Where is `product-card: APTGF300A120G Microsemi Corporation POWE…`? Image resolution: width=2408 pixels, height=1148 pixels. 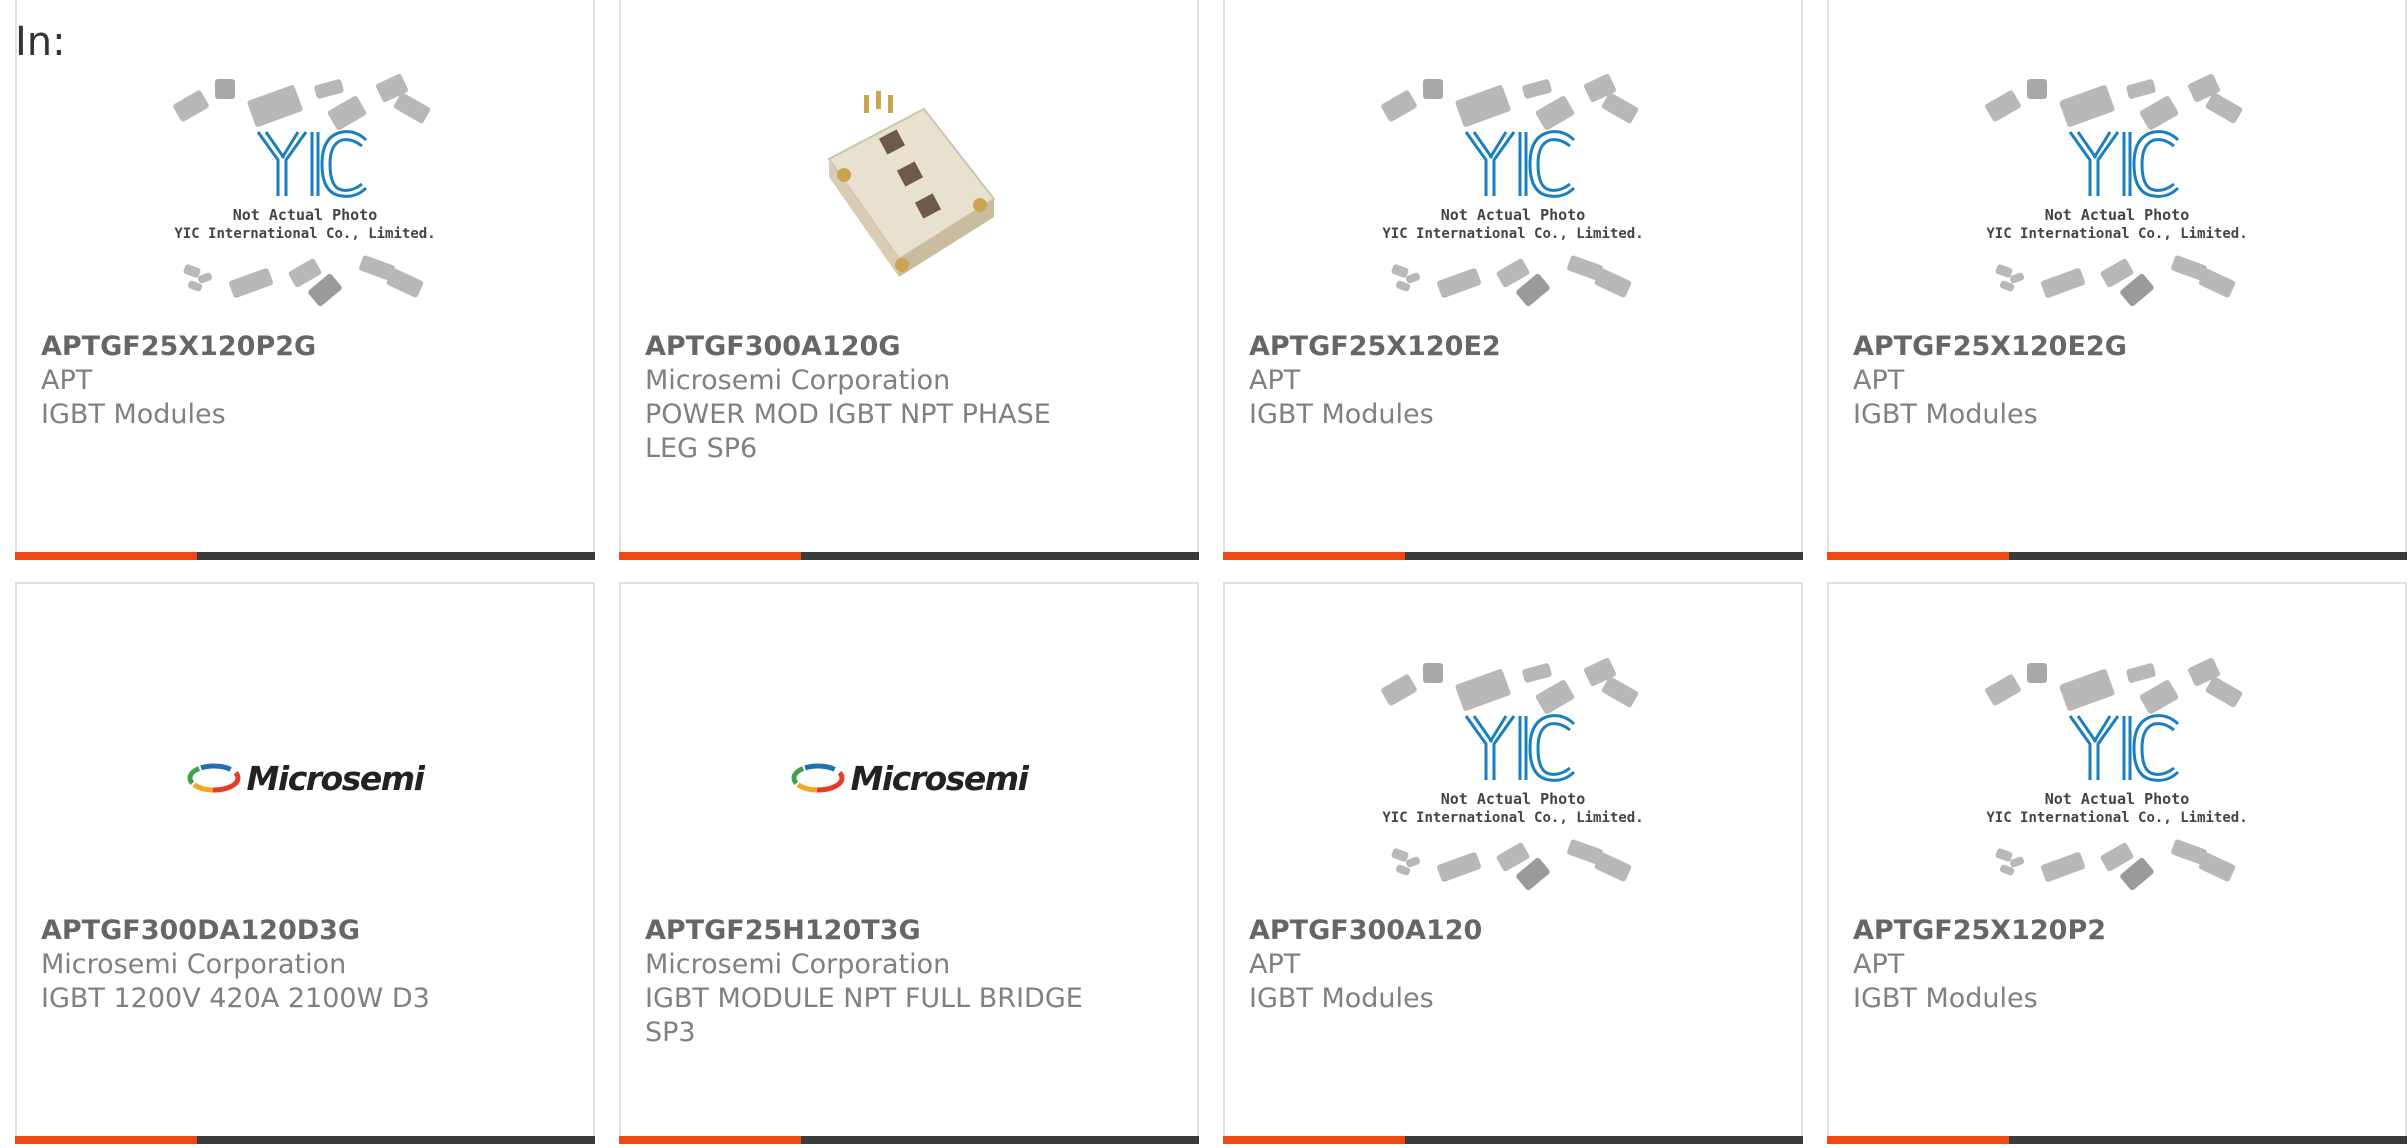 product-card: APTGF300A120G Microsemi Corporation POWE… is located at coordinates (909, 280).